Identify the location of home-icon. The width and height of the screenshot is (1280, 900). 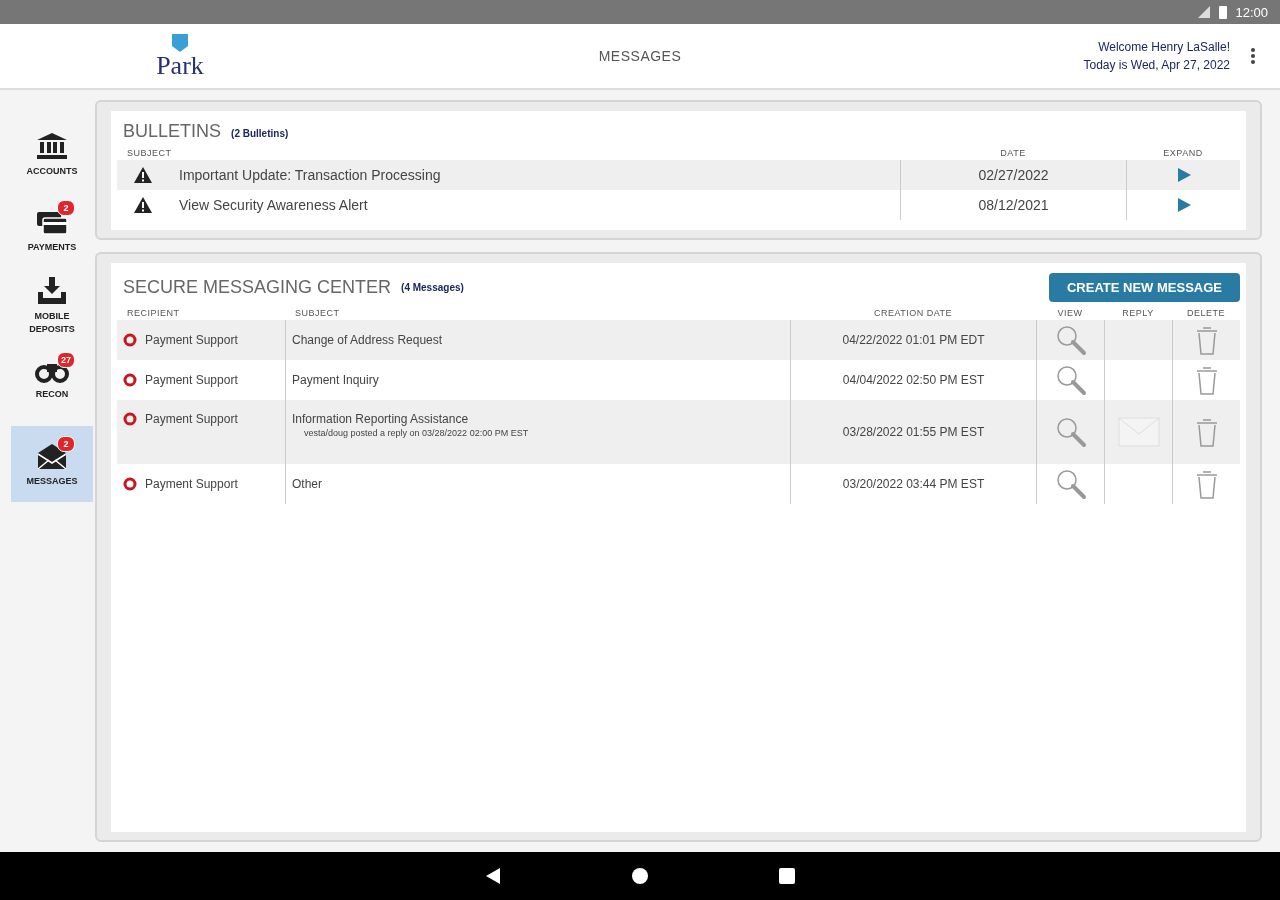
(640, 876).